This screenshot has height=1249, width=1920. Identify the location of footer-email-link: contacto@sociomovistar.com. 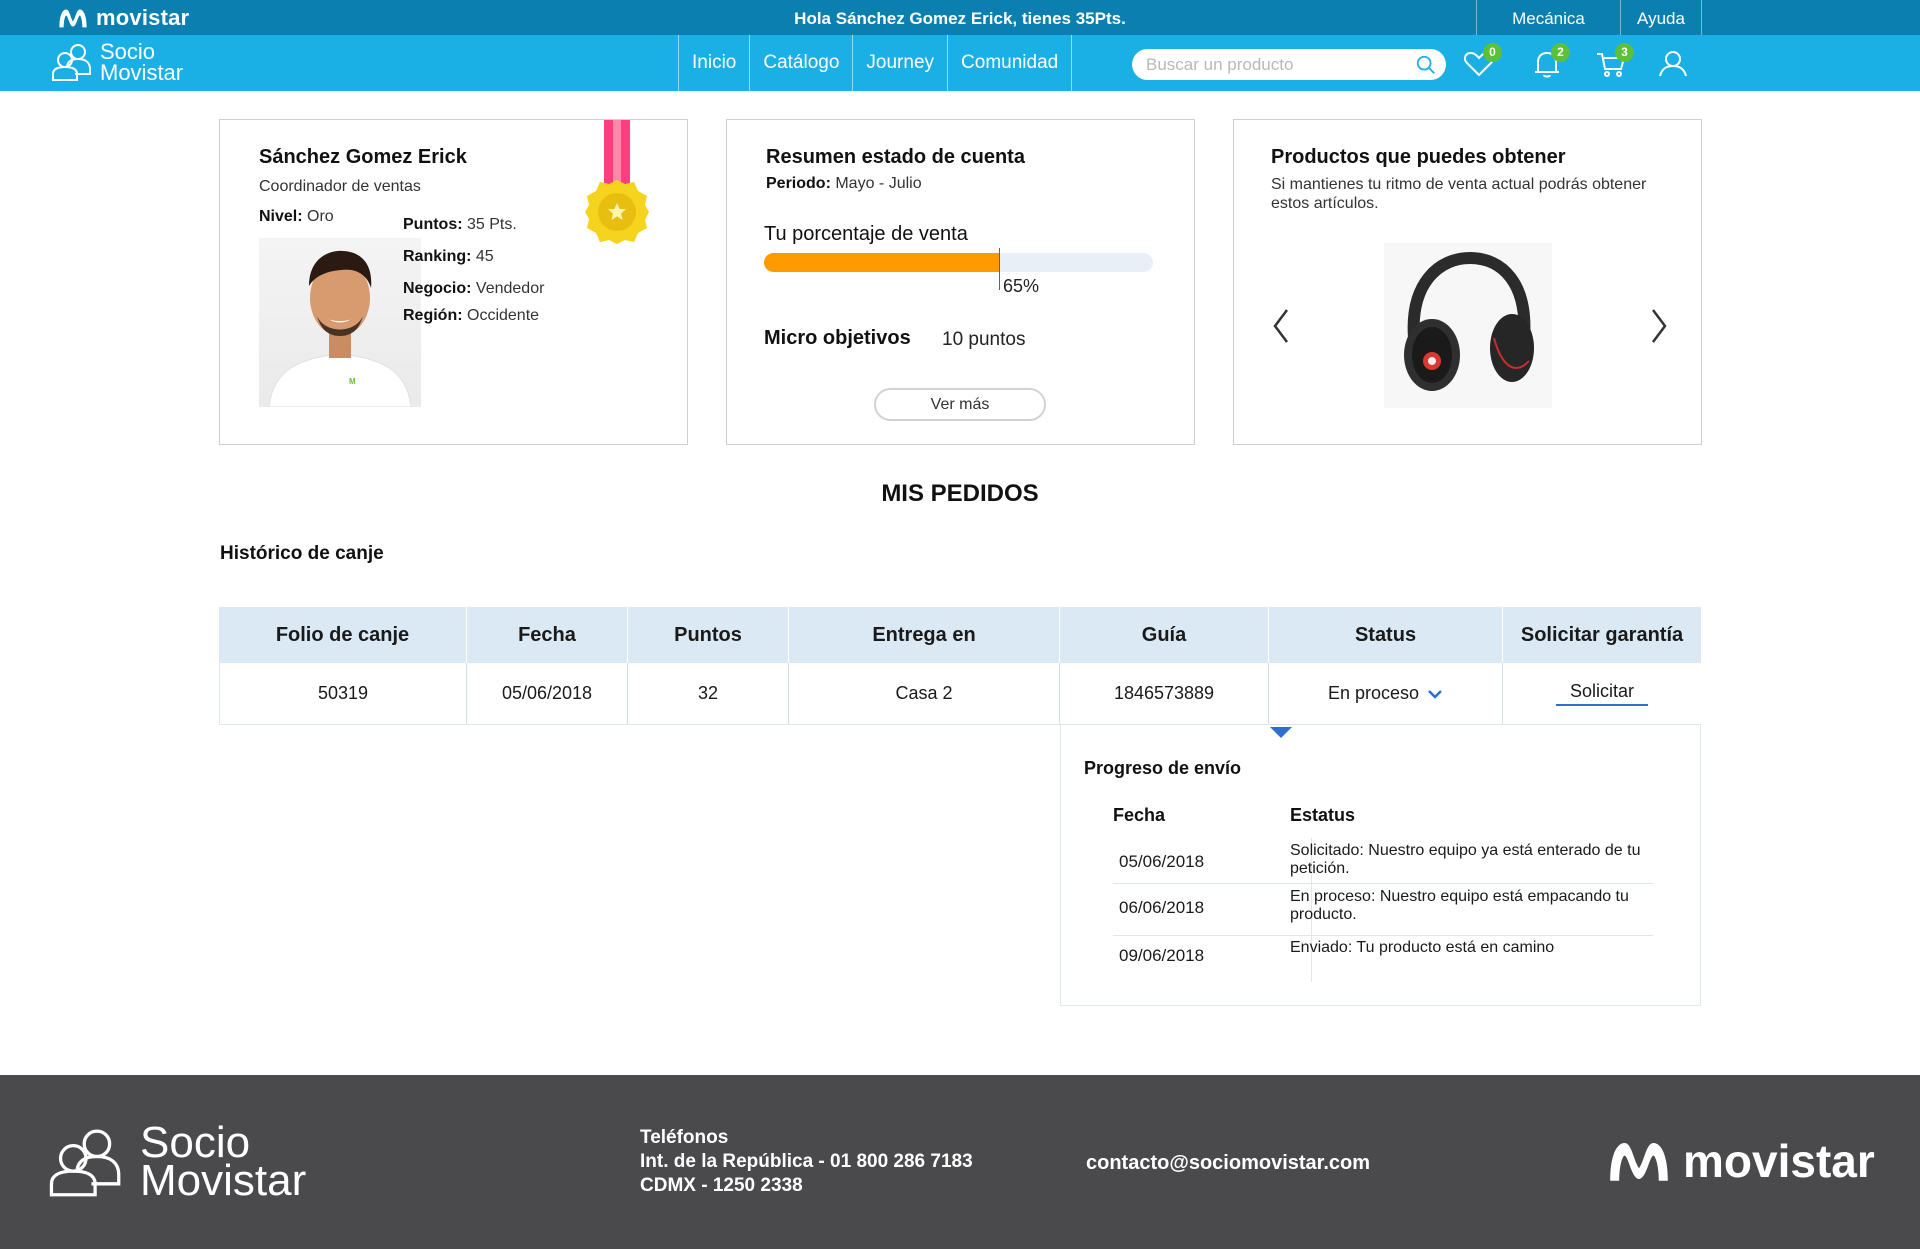
(1228, 1163).